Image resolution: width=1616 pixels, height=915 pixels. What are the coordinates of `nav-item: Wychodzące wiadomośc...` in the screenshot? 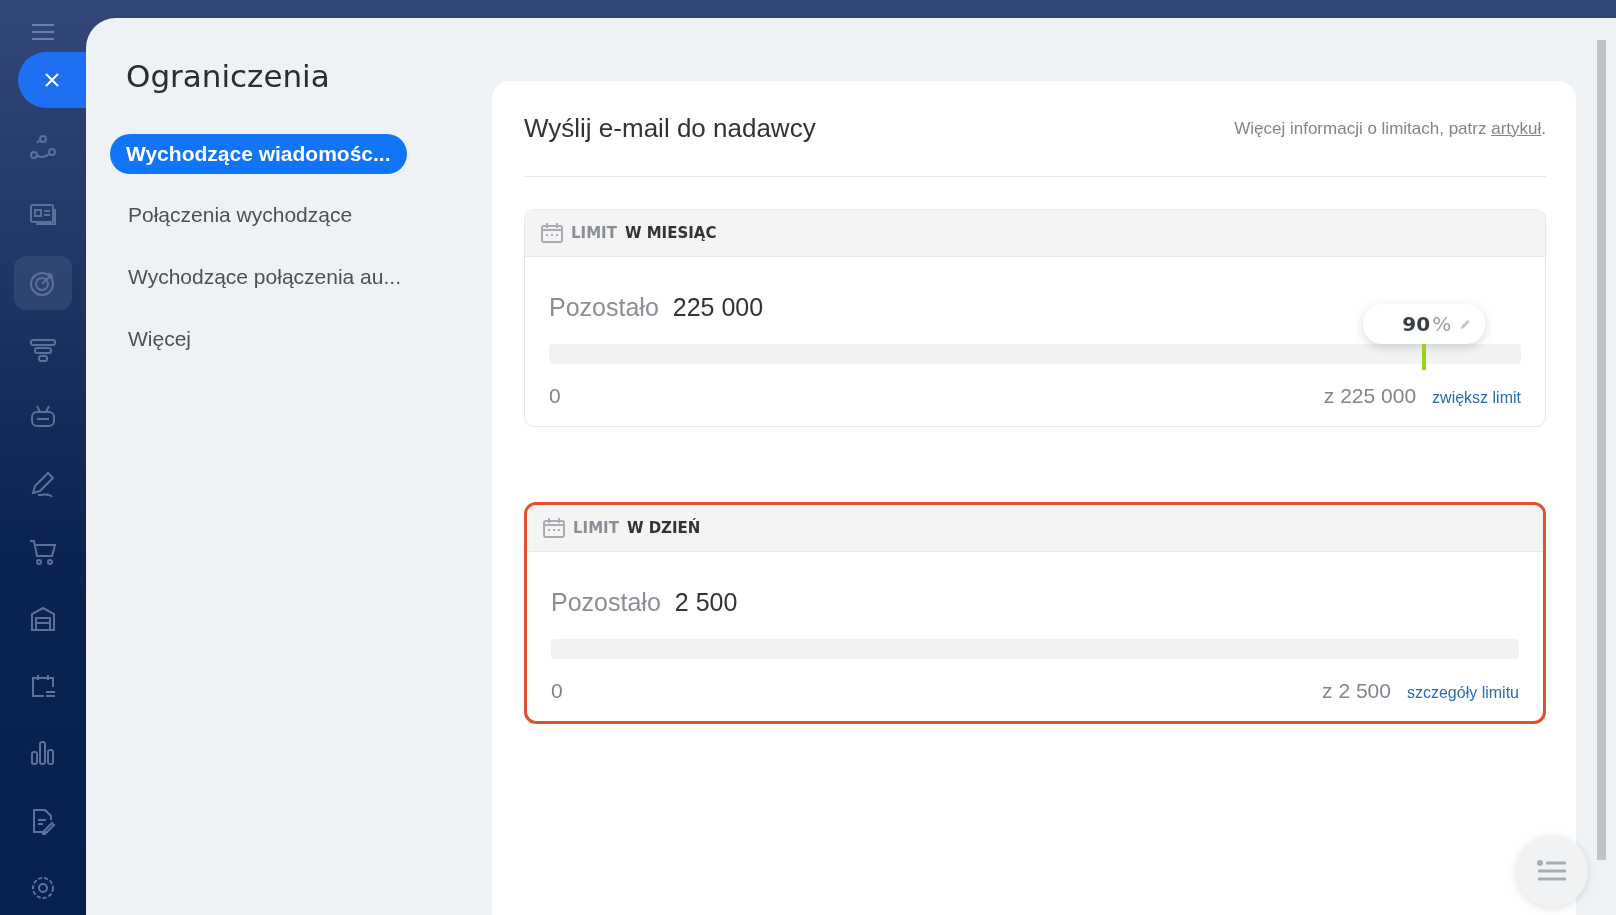 It's located at (258, 154).